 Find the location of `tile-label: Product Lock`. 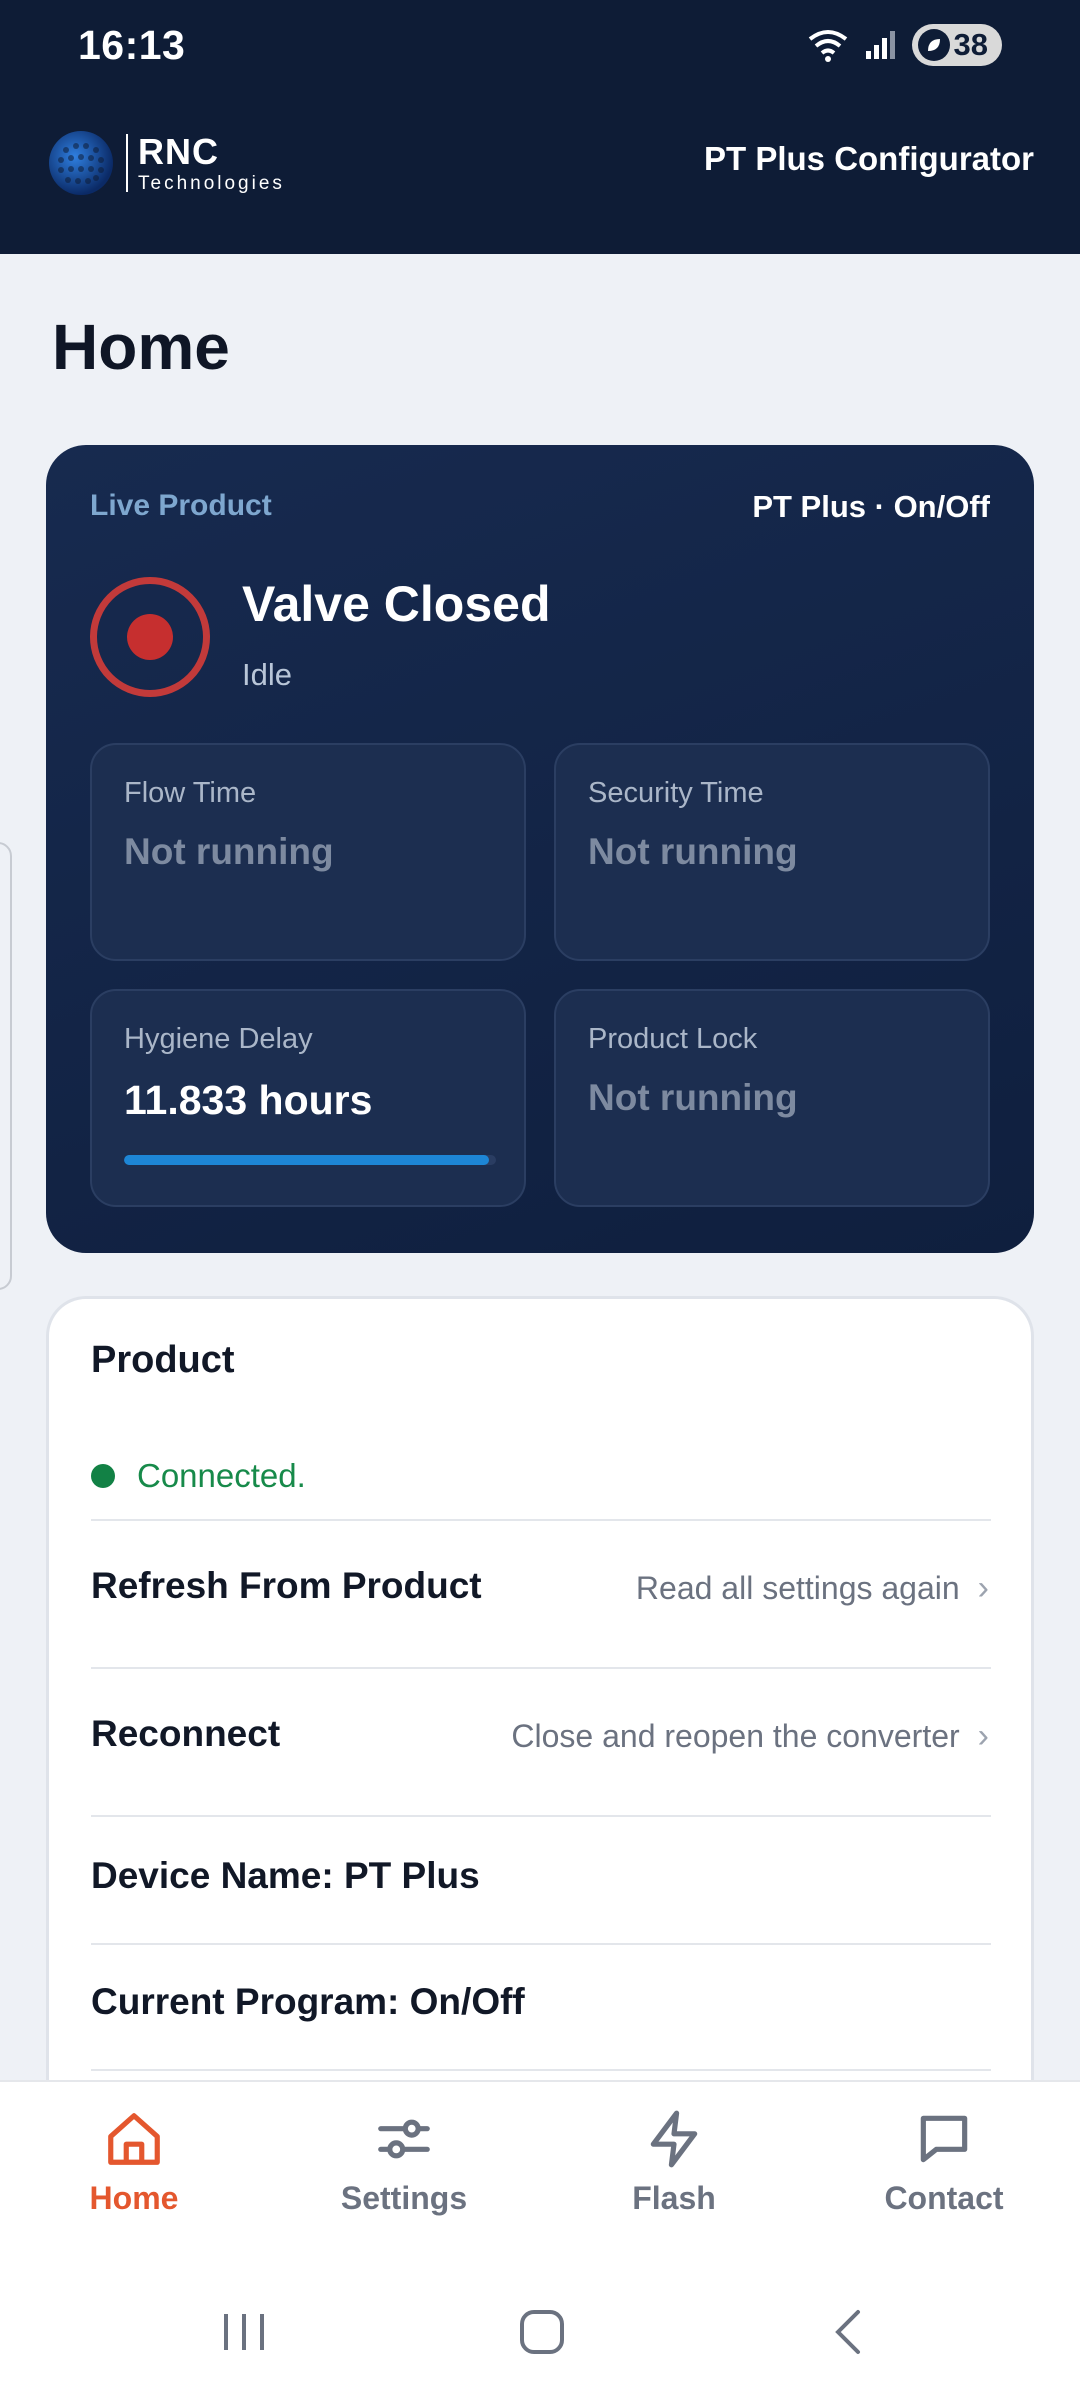

tile-label: Product Lock is located at coordinates (673, 1039).